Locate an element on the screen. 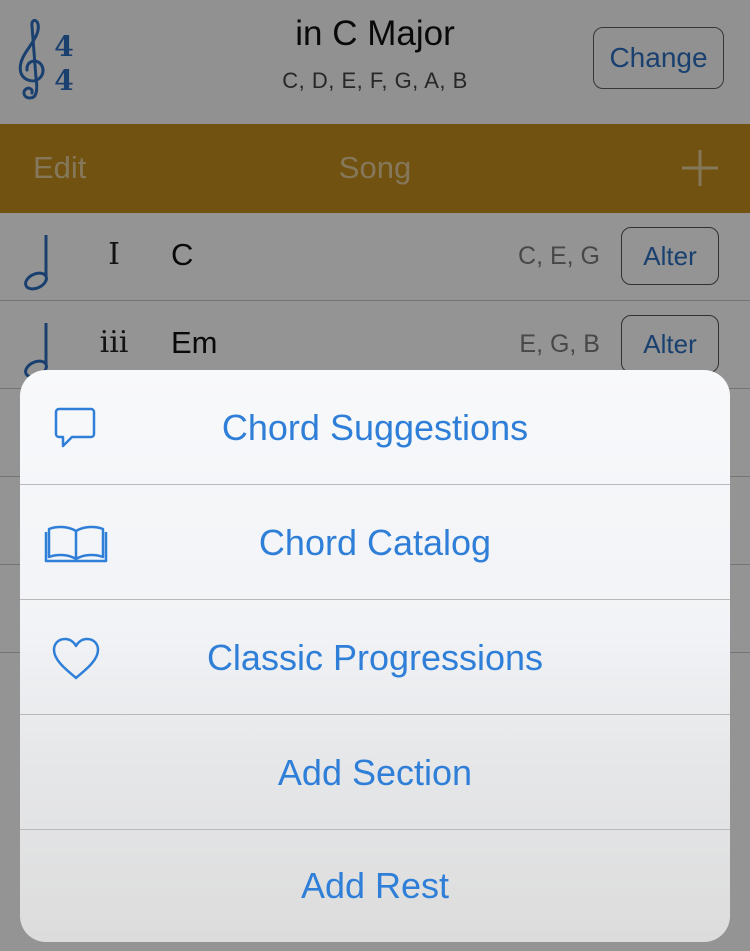 This screenshot has width=750, height=951. sheet-option-label: Add Rest is located at coordinates (375, 885).